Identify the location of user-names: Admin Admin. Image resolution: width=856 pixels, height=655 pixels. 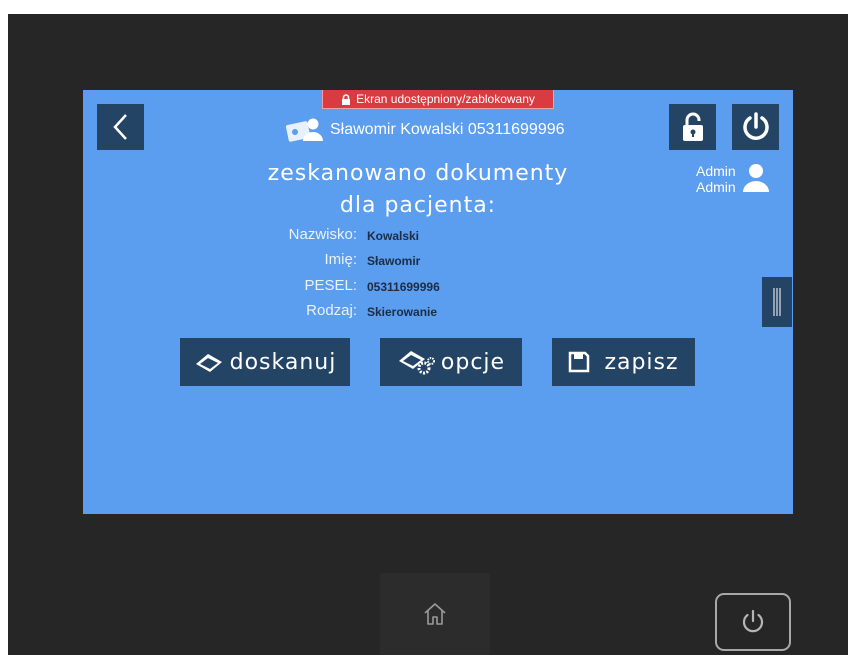
(716, 179).